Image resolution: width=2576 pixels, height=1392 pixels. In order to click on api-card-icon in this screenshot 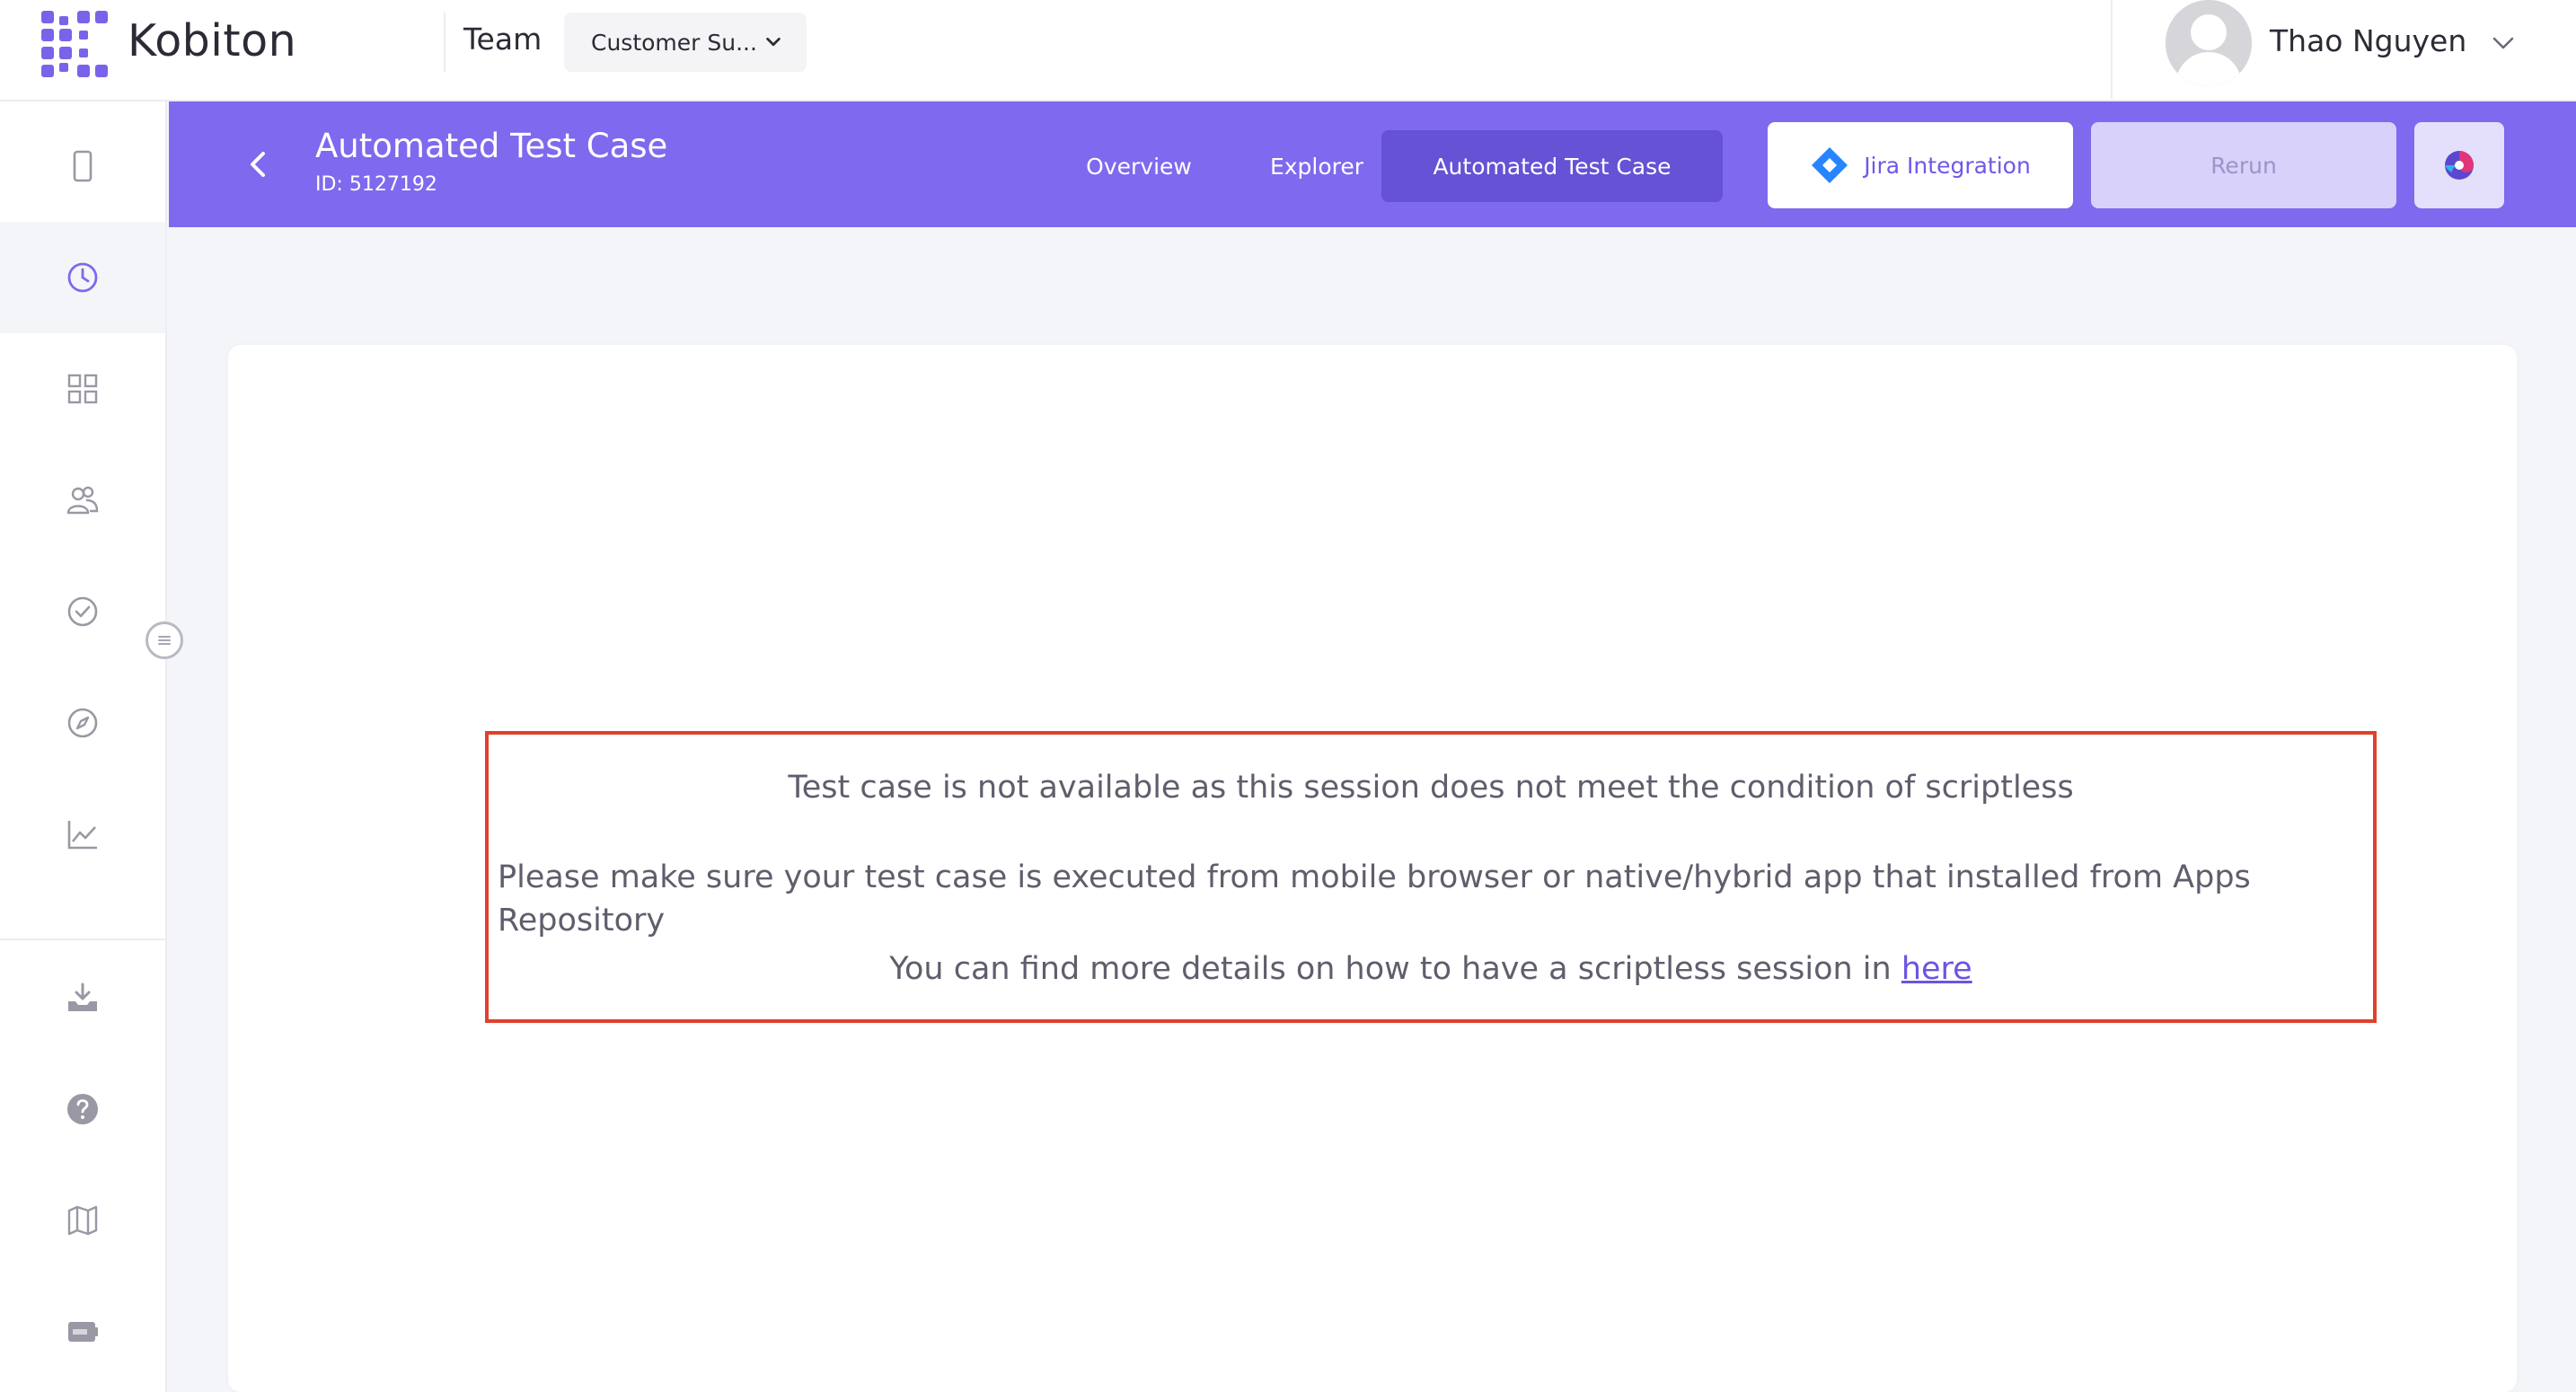, I will do `click(83, 1332)`.